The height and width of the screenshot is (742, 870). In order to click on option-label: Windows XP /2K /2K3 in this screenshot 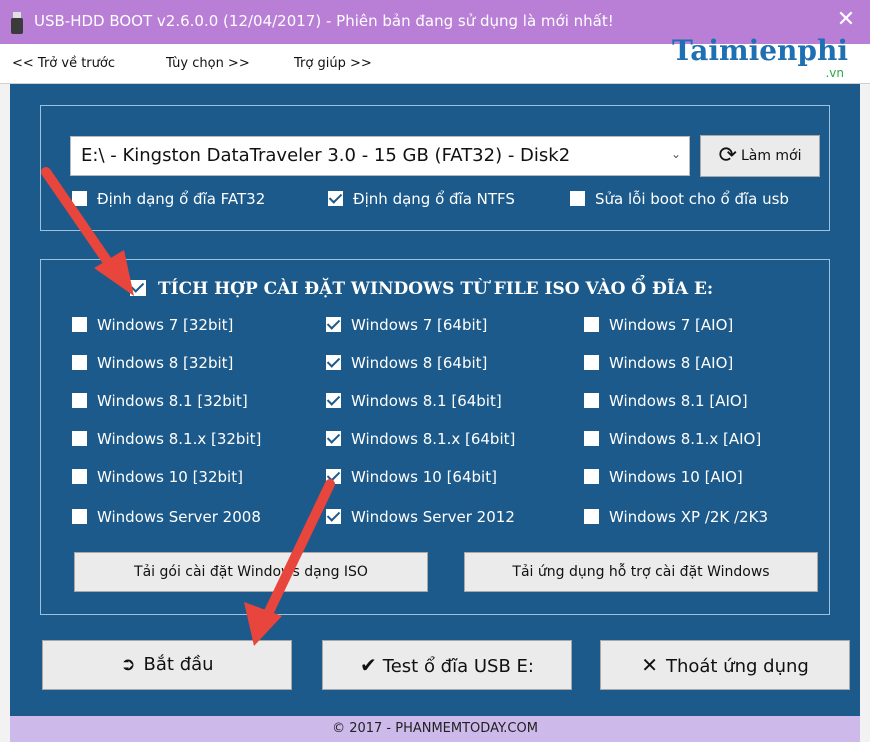, I will do `click(688, 517)`.